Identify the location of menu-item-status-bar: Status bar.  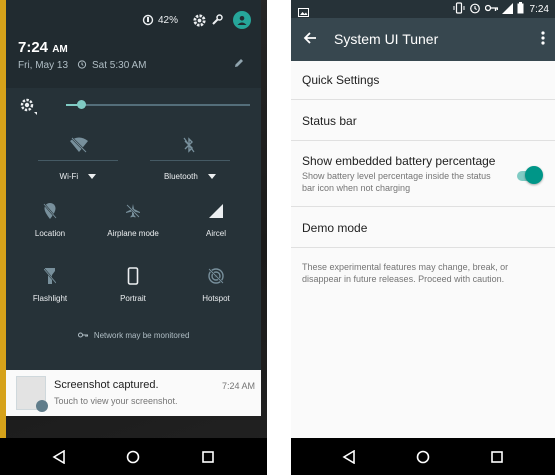
(329, 121).